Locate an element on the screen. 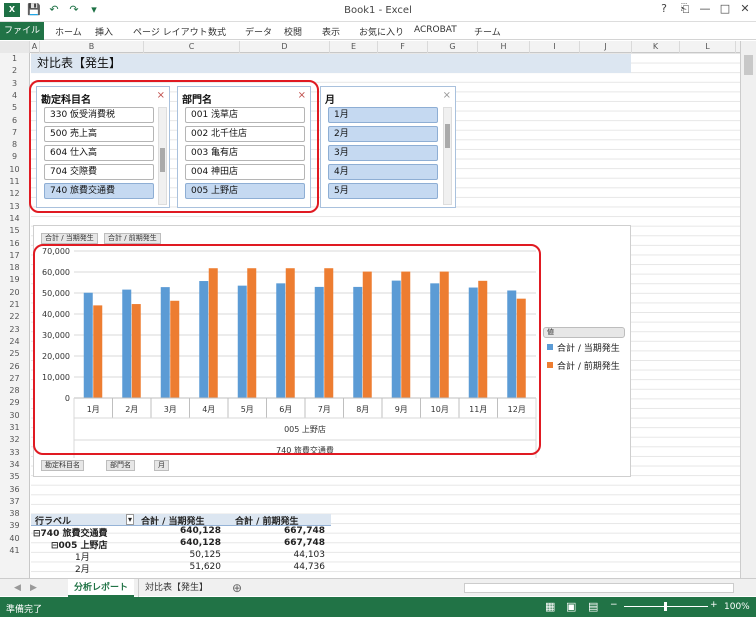 The height and width of the screenshot is (617, 756). slicer-item-selected: 1月 is located at coordinates (383, 115).